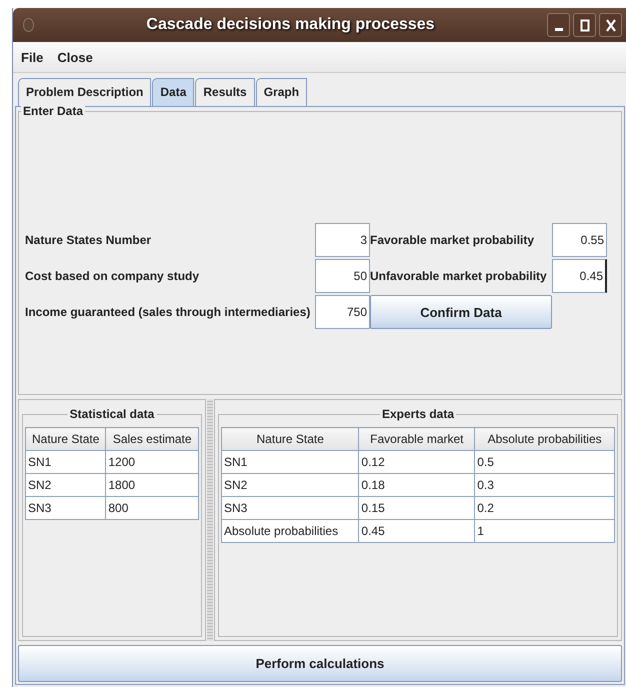 The width and height of the screenshot is (626, 687). I want to click on group-title: Enter Data, so click(53, 111).